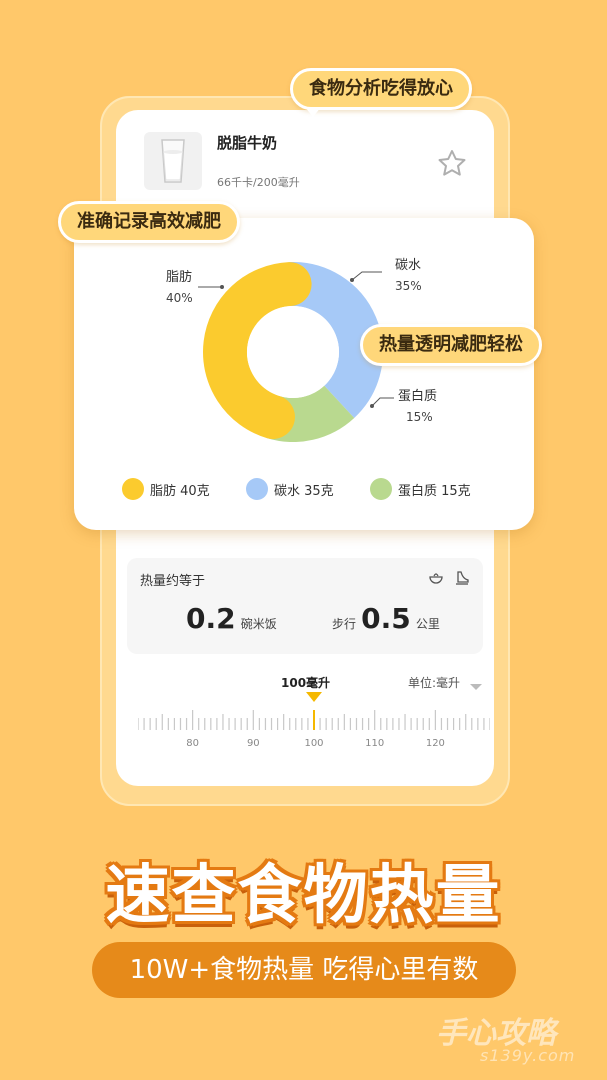  I want to click on bowl-icon, so click(436, 578).